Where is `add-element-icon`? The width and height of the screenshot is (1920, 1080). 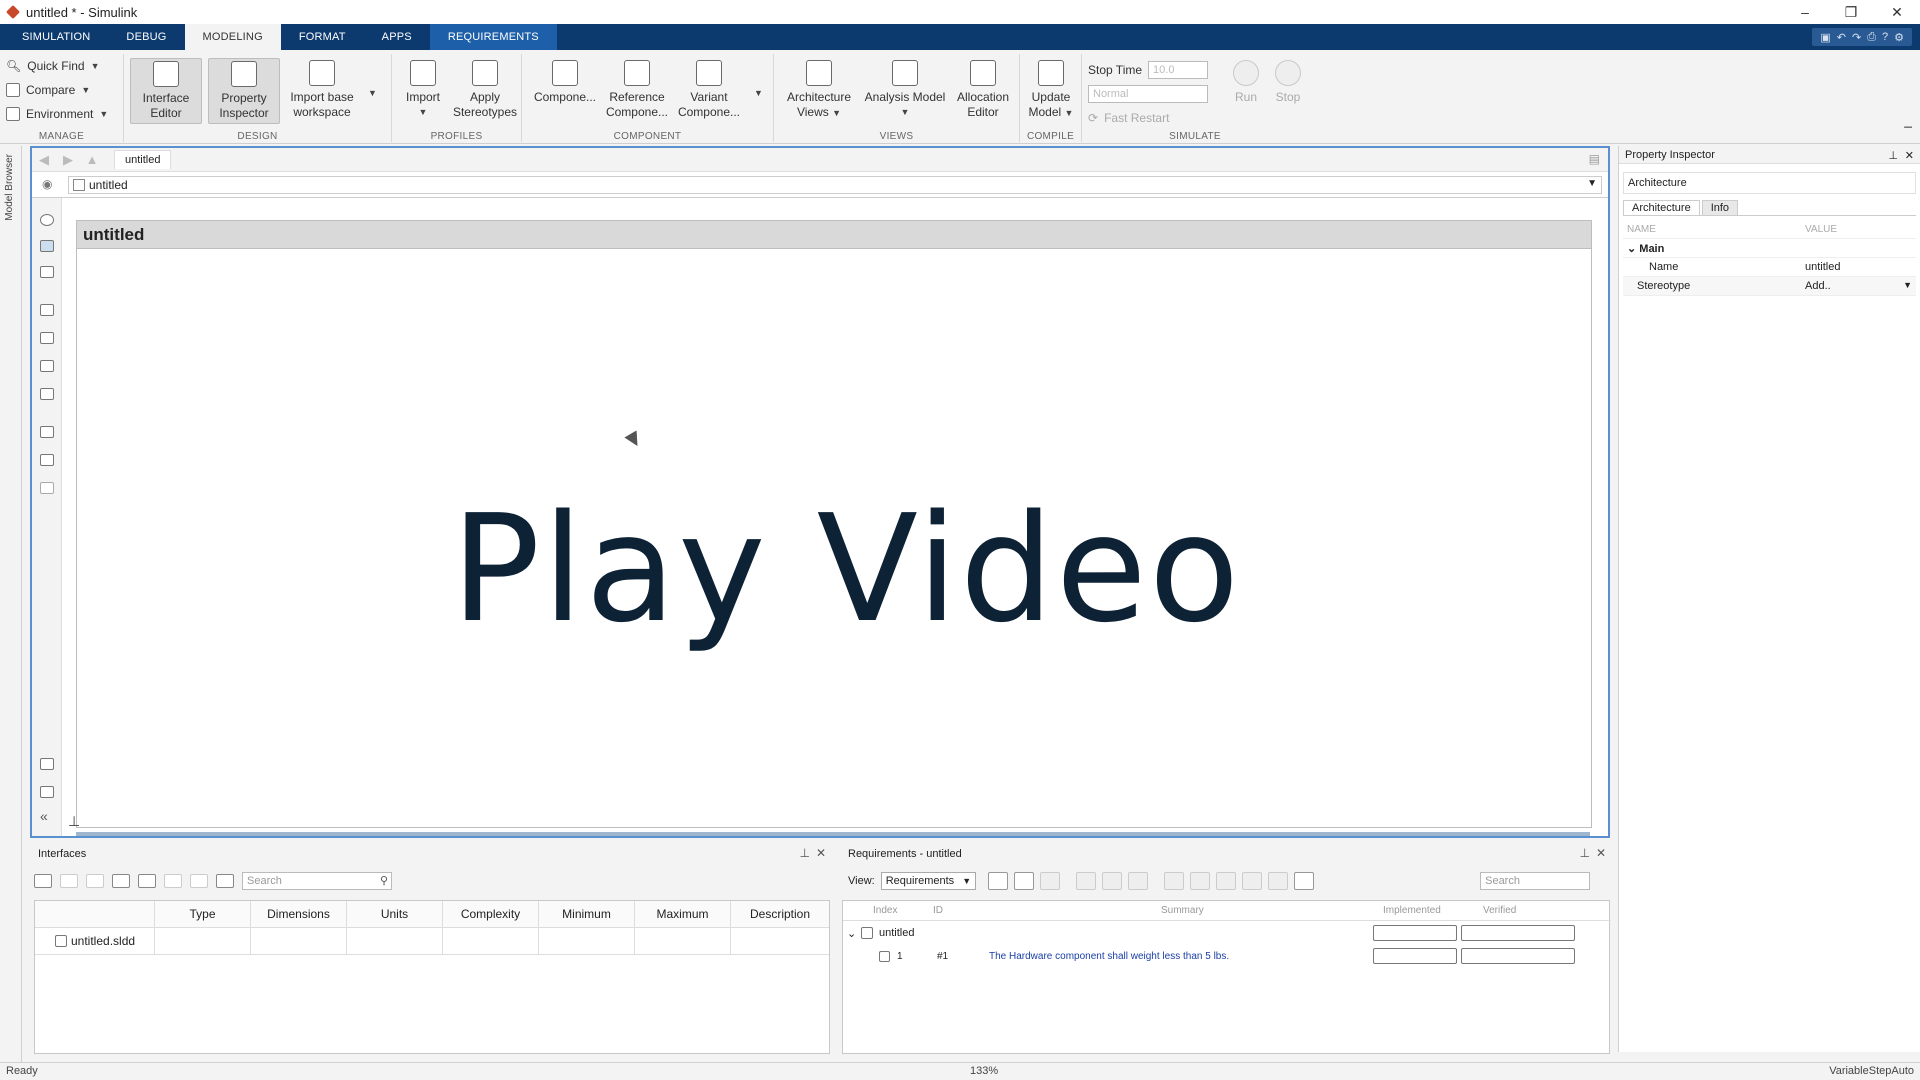
add-element-icon is located at coordinates (69, 881).